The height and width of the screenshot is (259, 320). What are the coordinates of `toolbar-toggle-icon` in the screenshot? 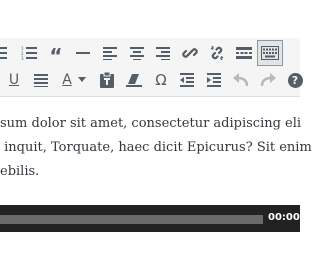 It's located at (270, 53).